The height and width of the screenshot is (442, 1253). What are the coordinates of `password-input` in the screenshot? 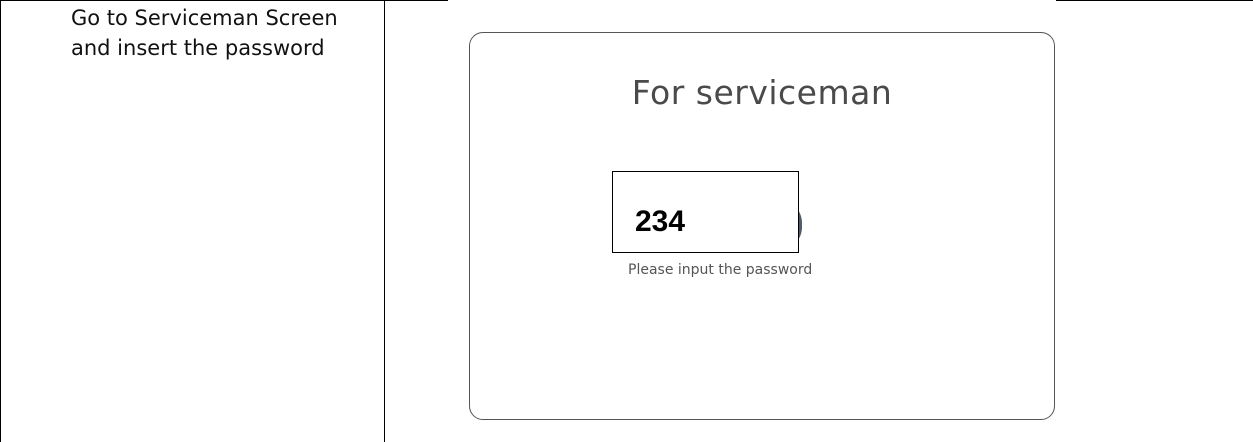 It's located at (705, 212).